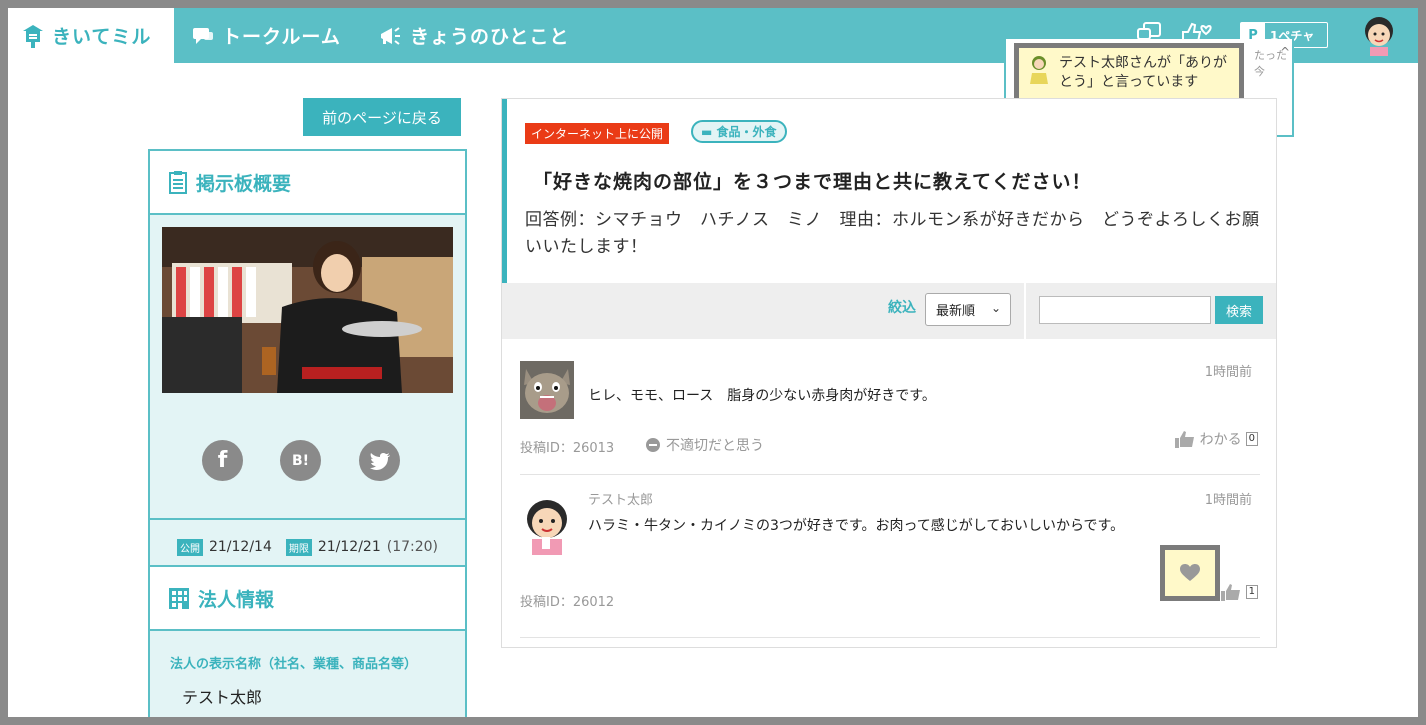 The image size is (1426, 725). I want to click on board-overview-title: 掲示板概要, so click(244, 183).